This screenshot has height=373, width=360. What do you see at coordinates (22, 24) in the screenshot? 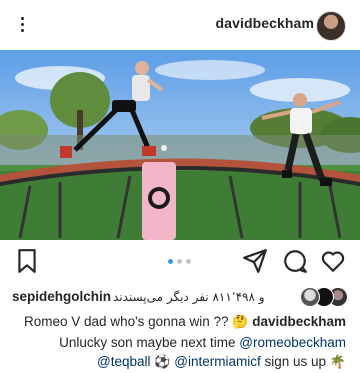
I see `more-options-button` at bounding box center [22, 24].